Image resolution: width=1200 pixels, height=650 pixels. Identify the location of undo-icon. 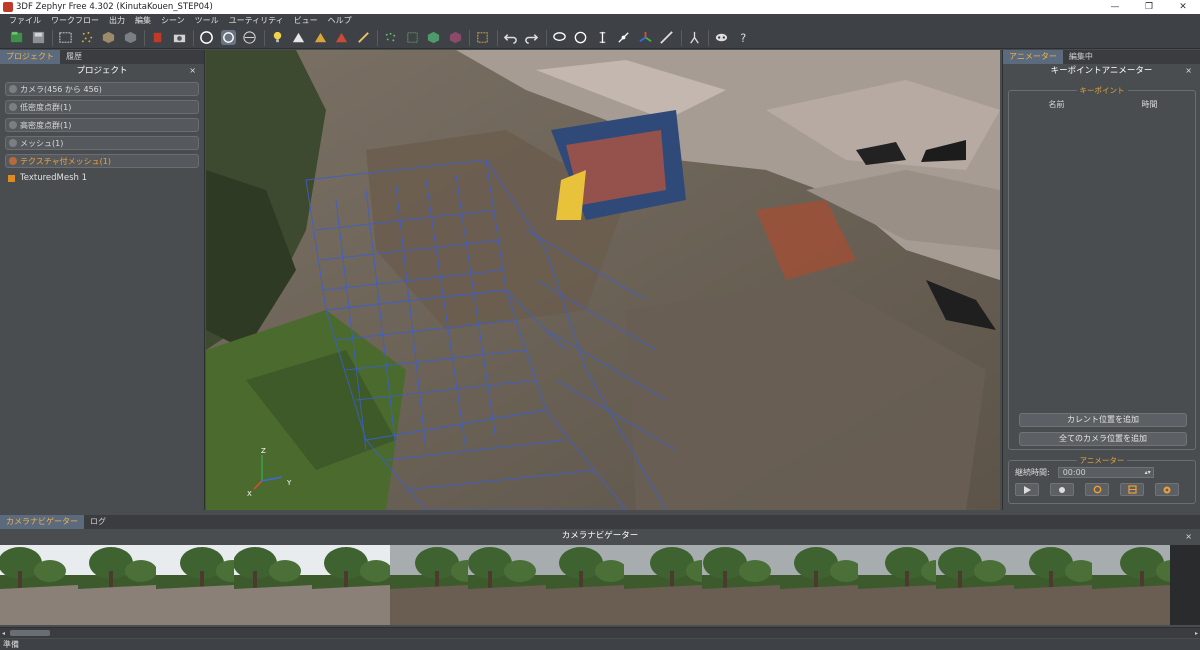
(510, 37).